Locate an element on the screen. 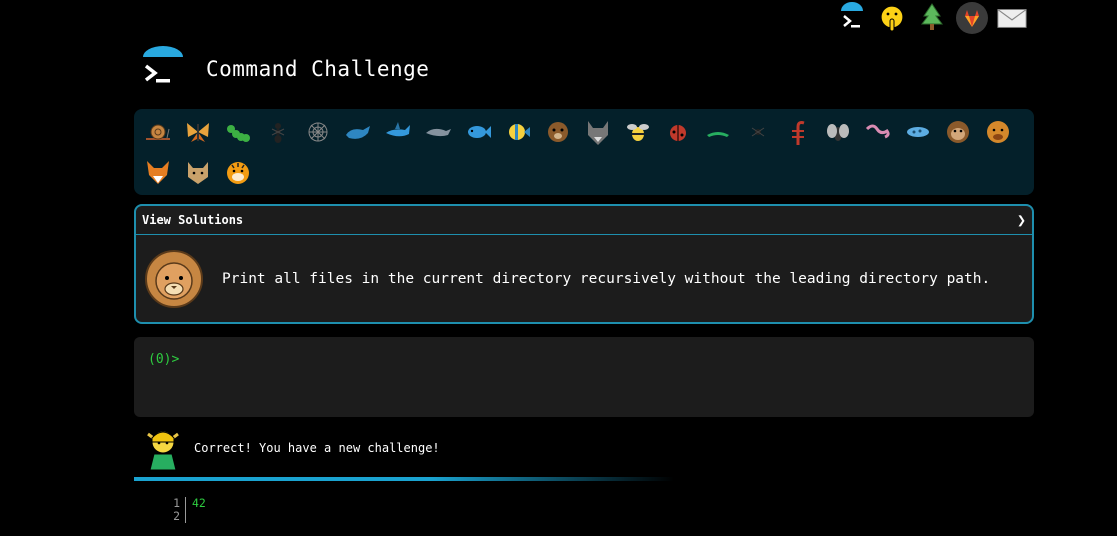 The width and height of the screenshot is (1117, 536). top-nav is located at coordinates (932, 18).